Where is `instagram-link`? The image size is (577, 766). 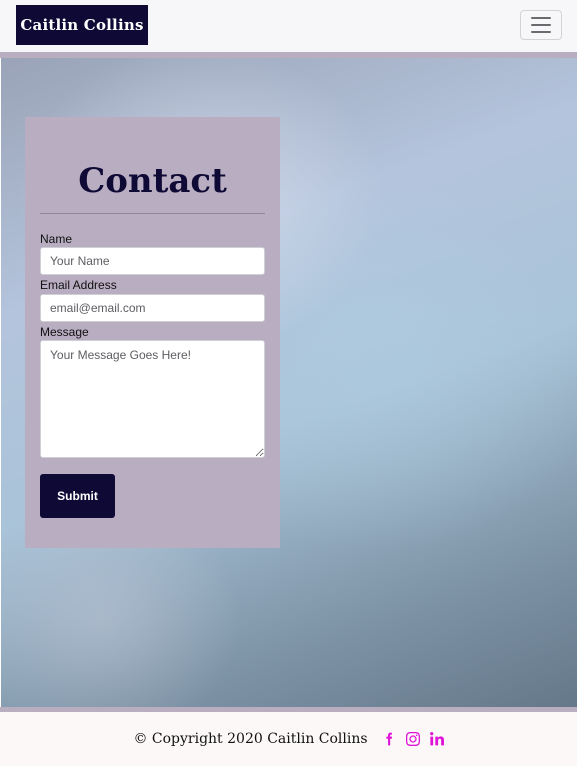
instagram-link is located at coordinates (412, 739).